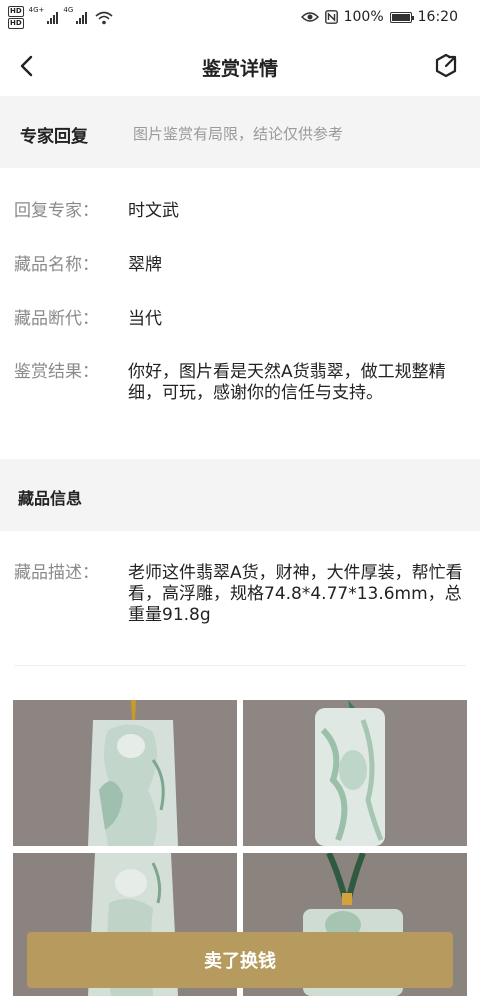 The height and width of the screenshot is (996, 480). What do you see at coordinates (145, 265) in the screenshot?
I see `detail-value: 翠牌` at bounding box center [145, 265].